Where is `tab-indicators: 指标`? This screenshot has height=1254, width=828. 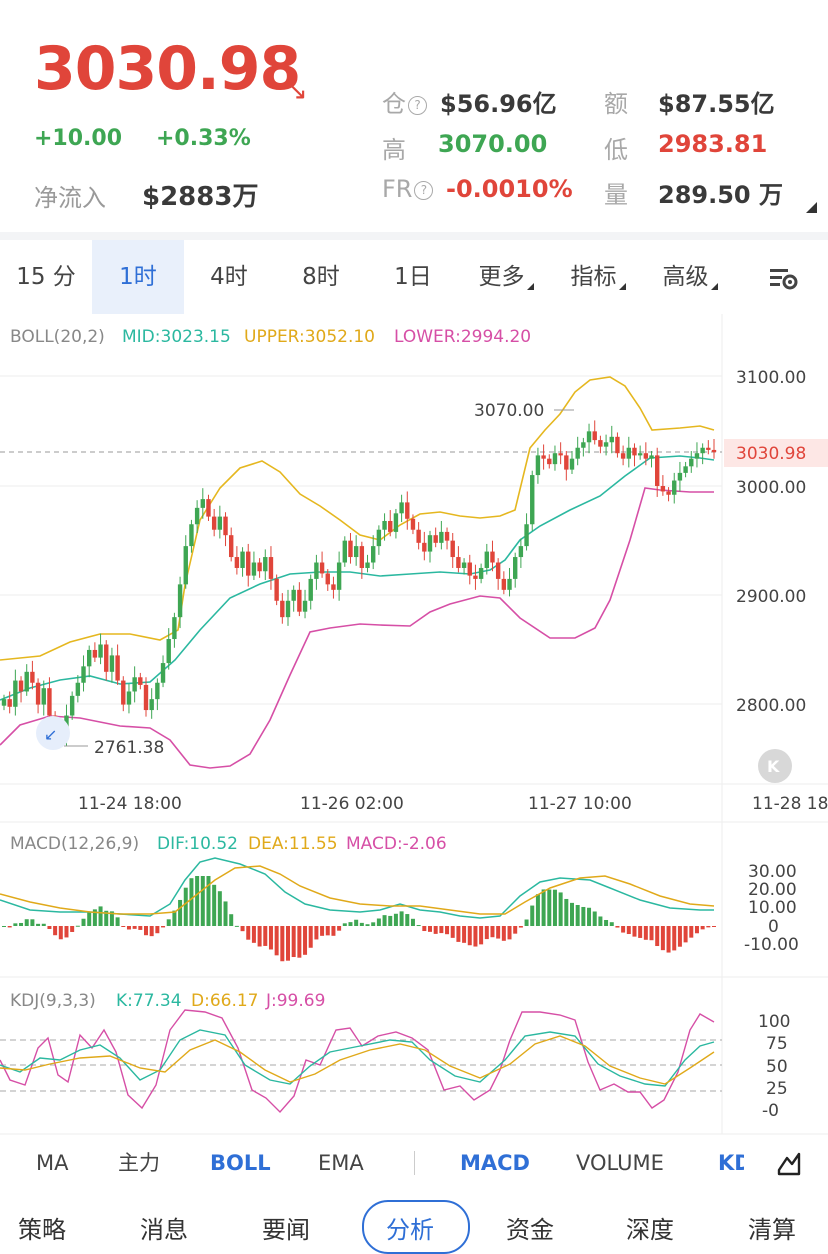 tab-indicators: 指标 is located at coordinates (598, 277).